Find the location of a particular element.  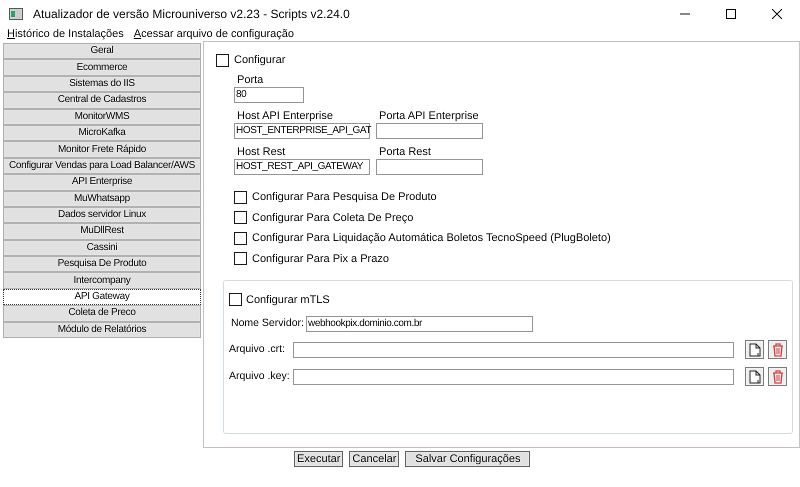

tab: API Gateway is located at coordinates (102, 297).